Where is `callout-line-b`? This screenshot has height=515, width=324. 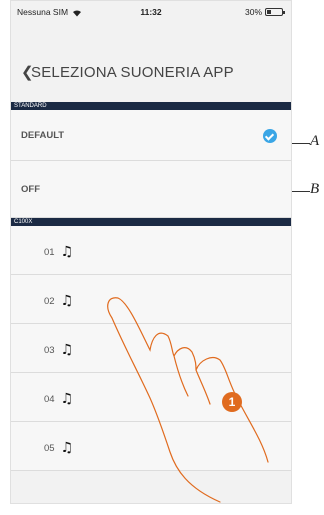 callout-line-b is located at coordinates (301, 191).